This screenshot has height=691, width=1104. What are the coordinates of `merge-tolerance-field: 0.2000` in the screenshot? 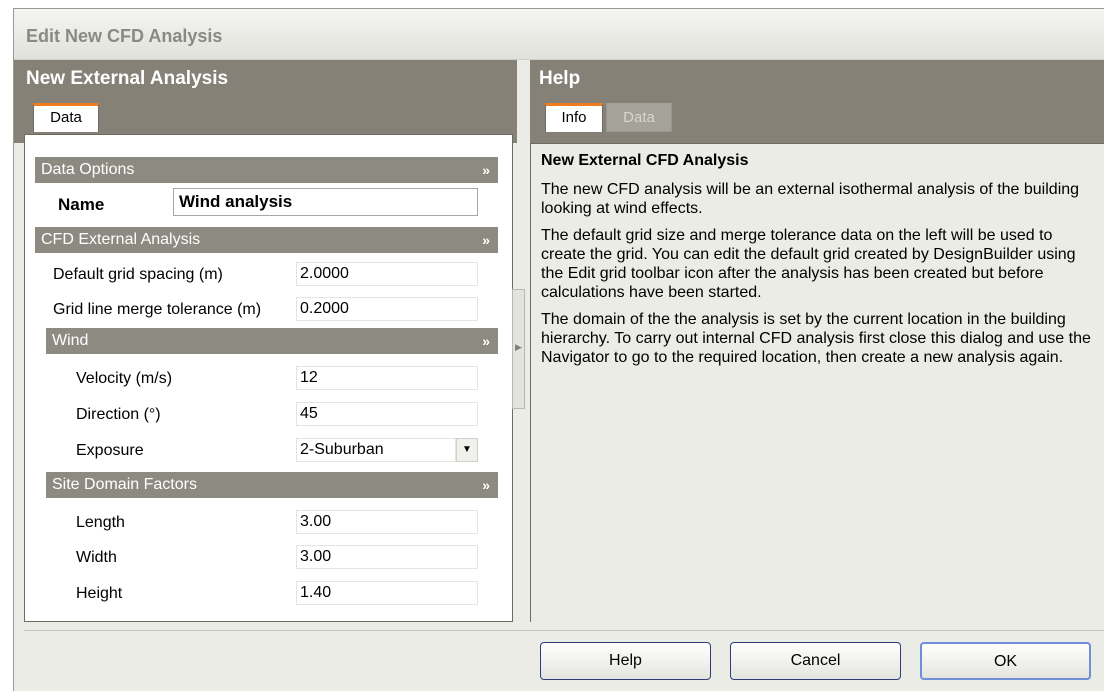 It's located at (387, 309).